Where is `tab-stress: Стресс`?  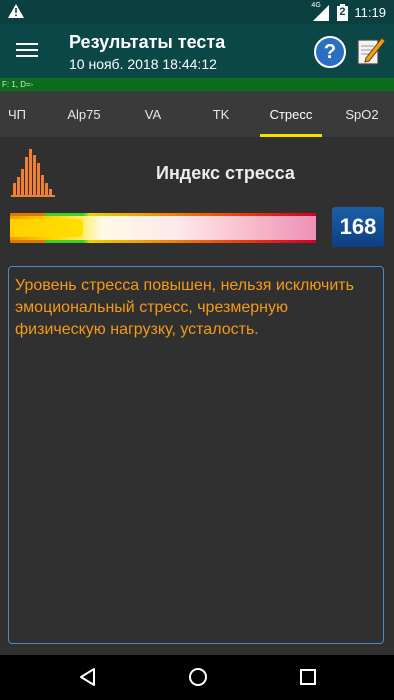
tab-stress: Стресс is located at coordinates (291, 114).